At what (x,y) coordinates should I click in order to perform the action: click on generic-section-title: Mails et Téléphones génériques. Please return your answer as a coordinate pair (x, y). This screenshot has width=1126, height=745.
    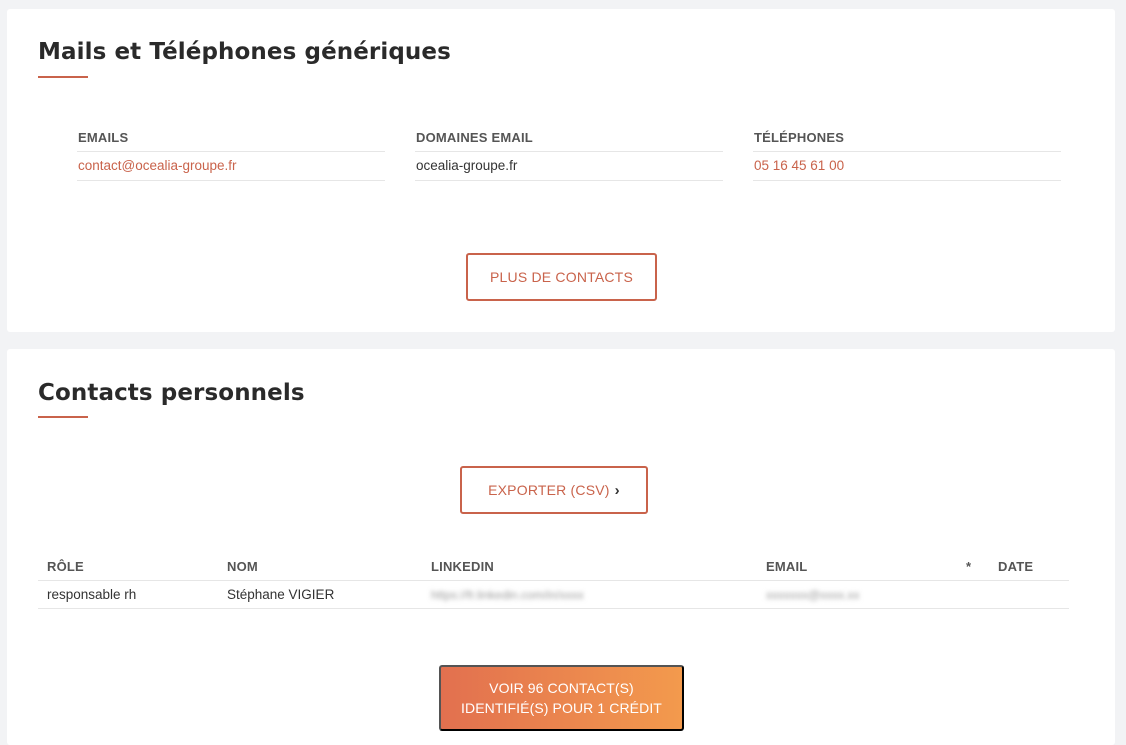
    Looking at the image, I should click on (244, 52).